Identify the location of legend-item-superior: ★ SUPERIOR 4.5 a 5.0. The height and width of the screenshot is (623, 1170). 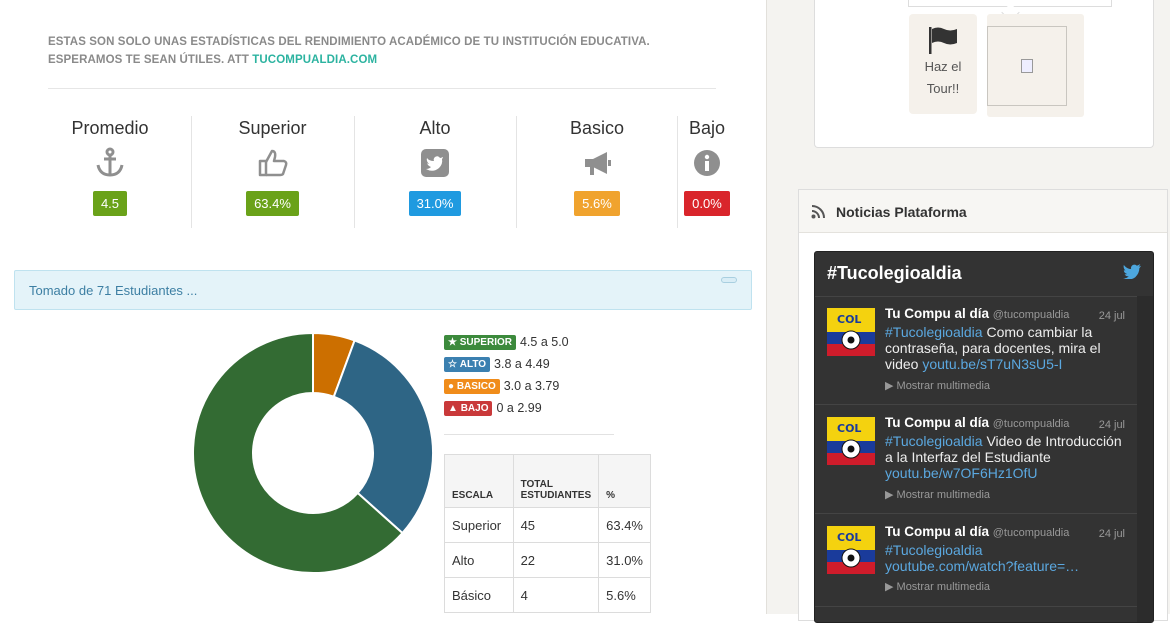
(506, 342).